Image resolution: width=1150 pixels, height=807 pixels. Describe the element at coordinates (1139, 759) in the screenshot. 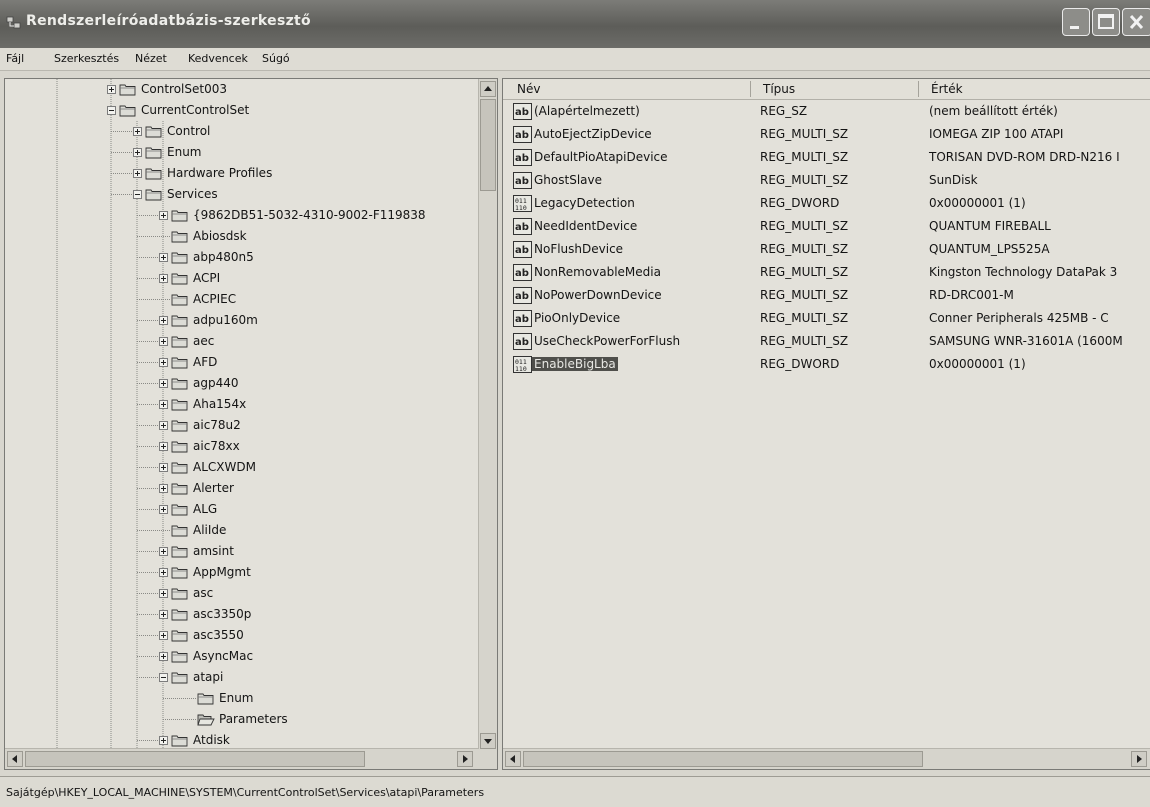

I see `list-scroll-right-button` at that location.